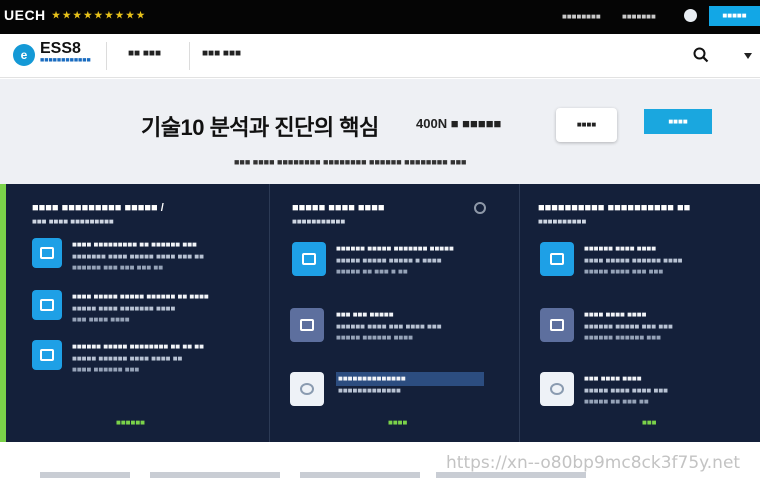 This screenshot has height=480, width=760. Describe the element at coordinates (24, 55) in the screenshot. I see `logo-icon: e` at that location.